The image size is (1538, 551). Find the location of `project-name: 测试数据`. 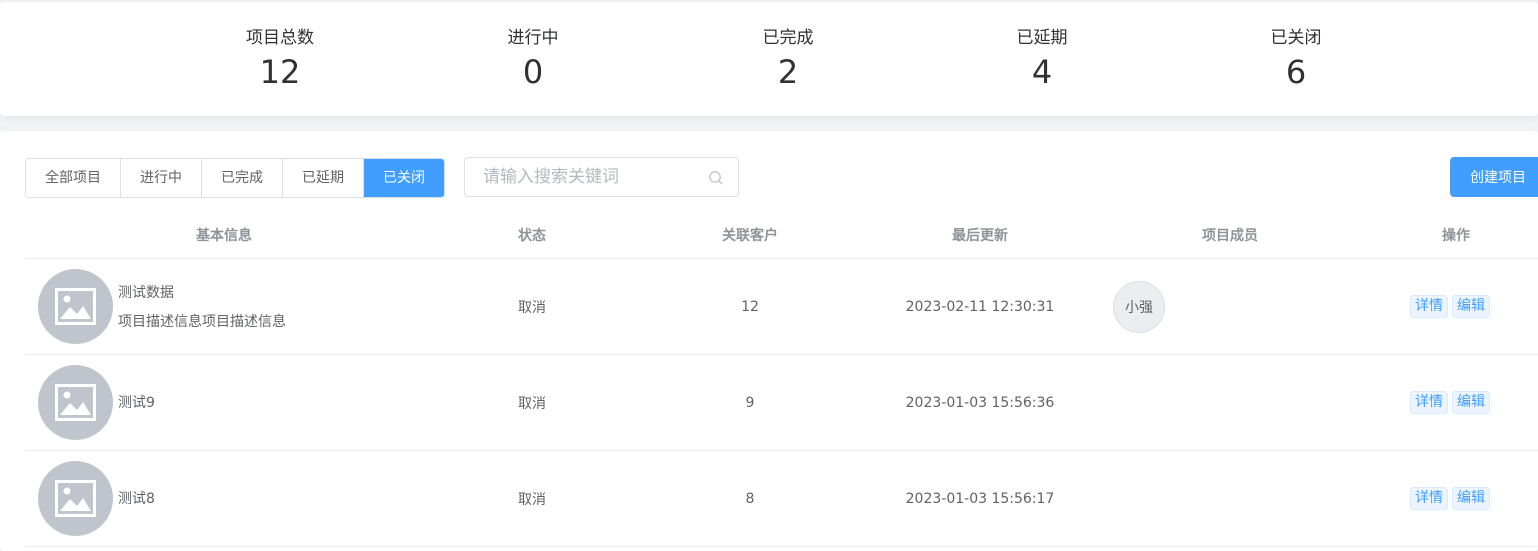

project-name: 测试数据 is located at coordinates (146, 292).